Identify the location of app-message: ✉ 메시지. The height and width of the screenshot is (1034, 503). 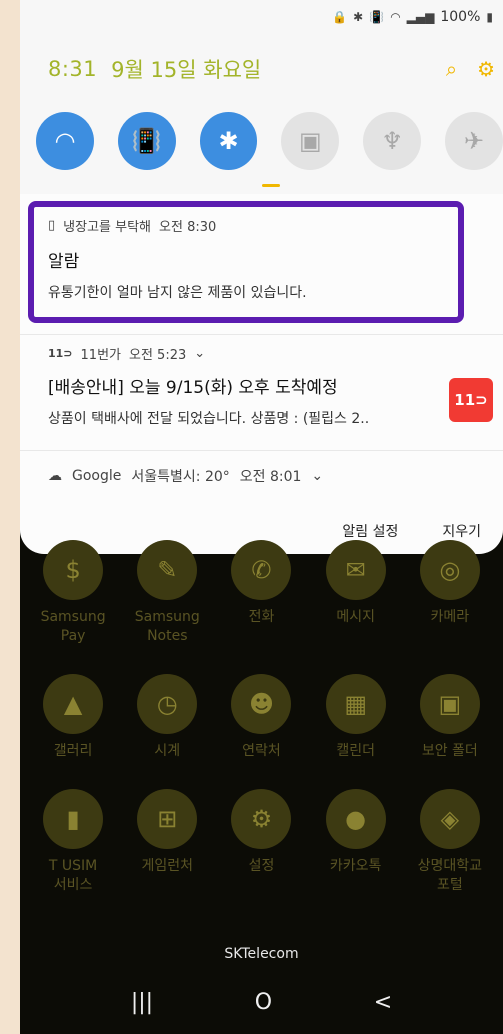
(356, 593).